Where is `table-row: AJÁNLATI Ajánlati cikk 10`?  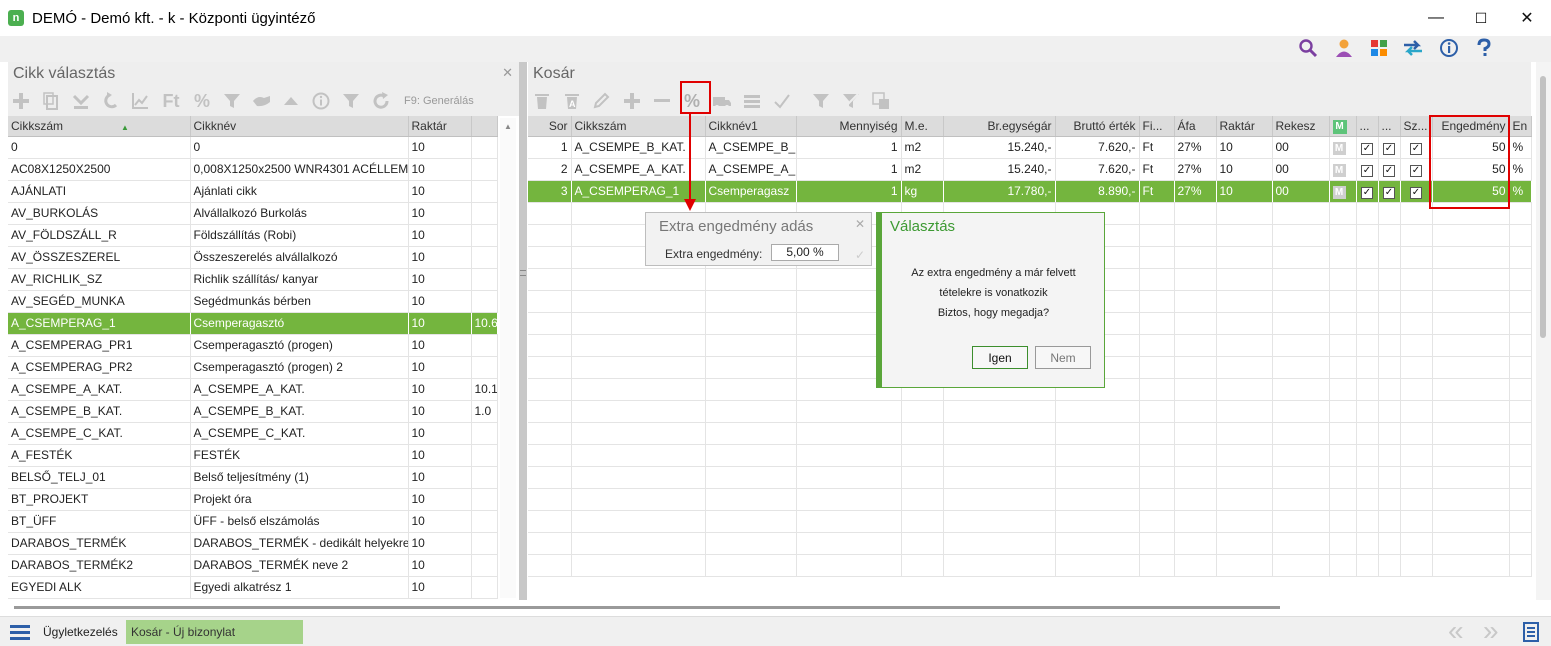 table-row: AJÁNLATI Ajánlati cikk 10 is located at coordinates (253, 191).